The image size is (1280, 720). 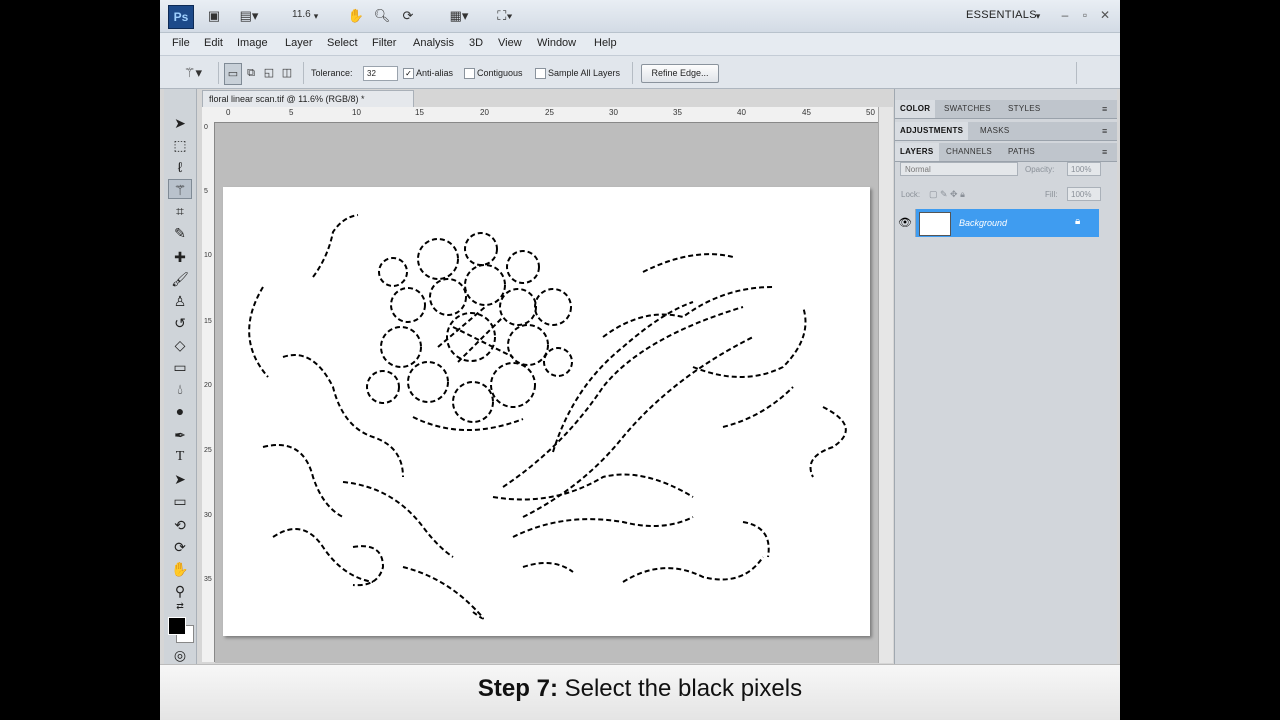 What do you see at coordinates (252, 43) in the screenshot?
I see `menu-image: Image` at bounding box center [252, 43].